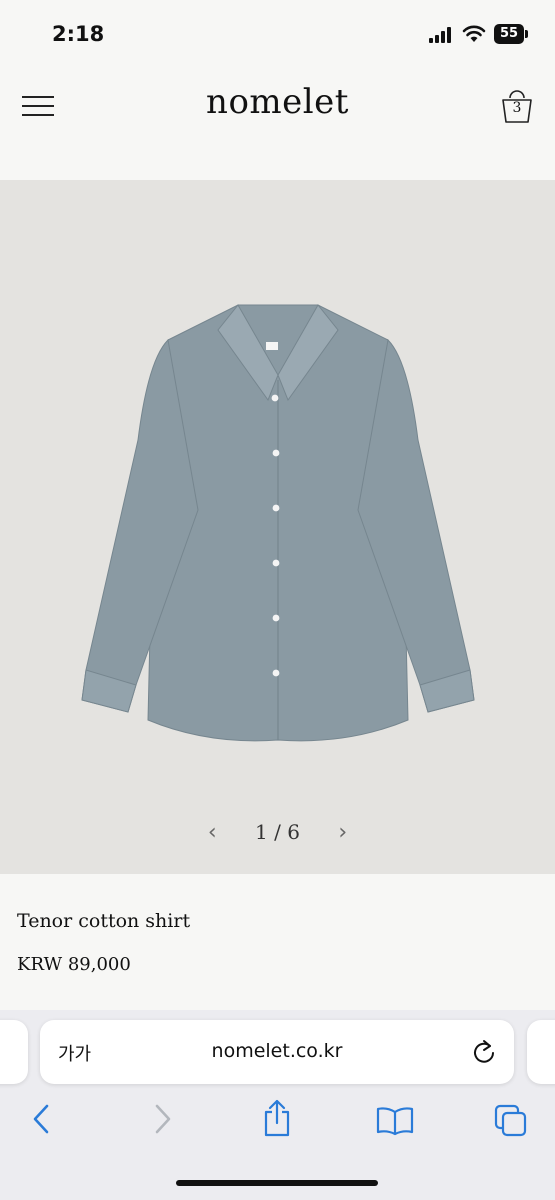 This screenshot has width=555, height=1200. Describe the element at coordinates (277, 942) in the screenshot. I see `product-info: Tenor cotton shirt KRW 89,000` at that location.